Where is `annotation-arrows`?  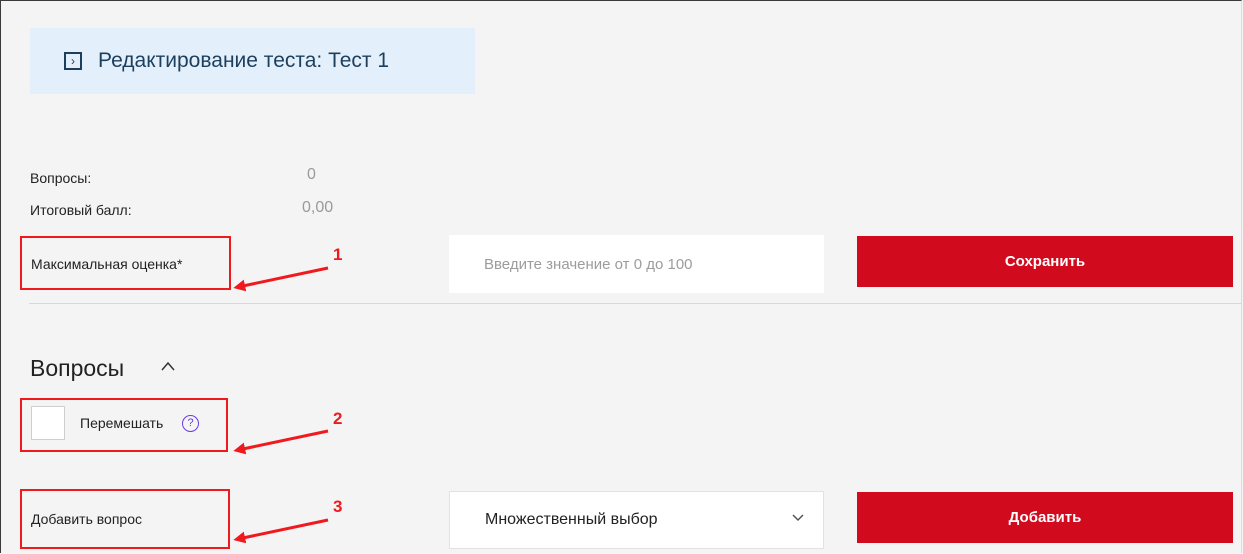
annotation-arrows is located at coordinates (281, 405).